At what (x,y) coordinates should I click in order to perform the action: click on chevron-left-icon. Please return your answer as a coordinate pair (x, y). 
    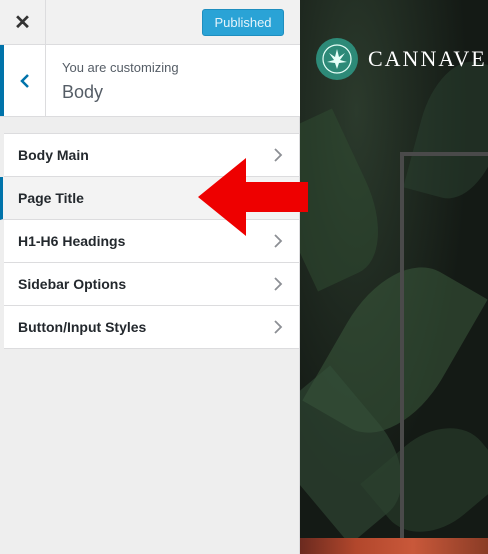
    Looking at the image, I should click on (24, 80).